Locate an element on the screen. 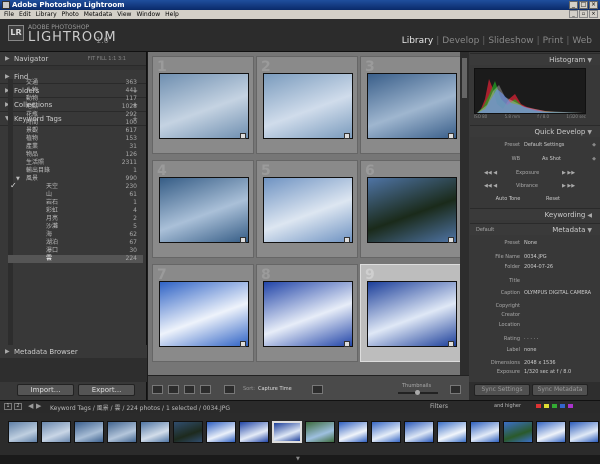 Image resolution: width=600 pixels, height=464 pixels. keyword-row: 沙灘 5 is located at coordinates (75, 227).